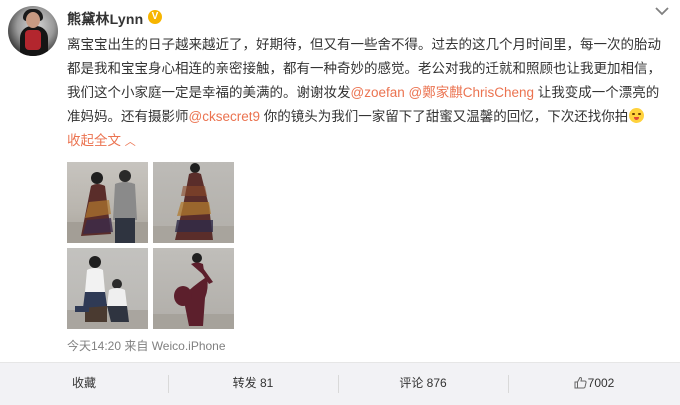 The width and height of the screenshot is (680, 405). I want to click on repost-button: 转发 81, so click(253, 384).